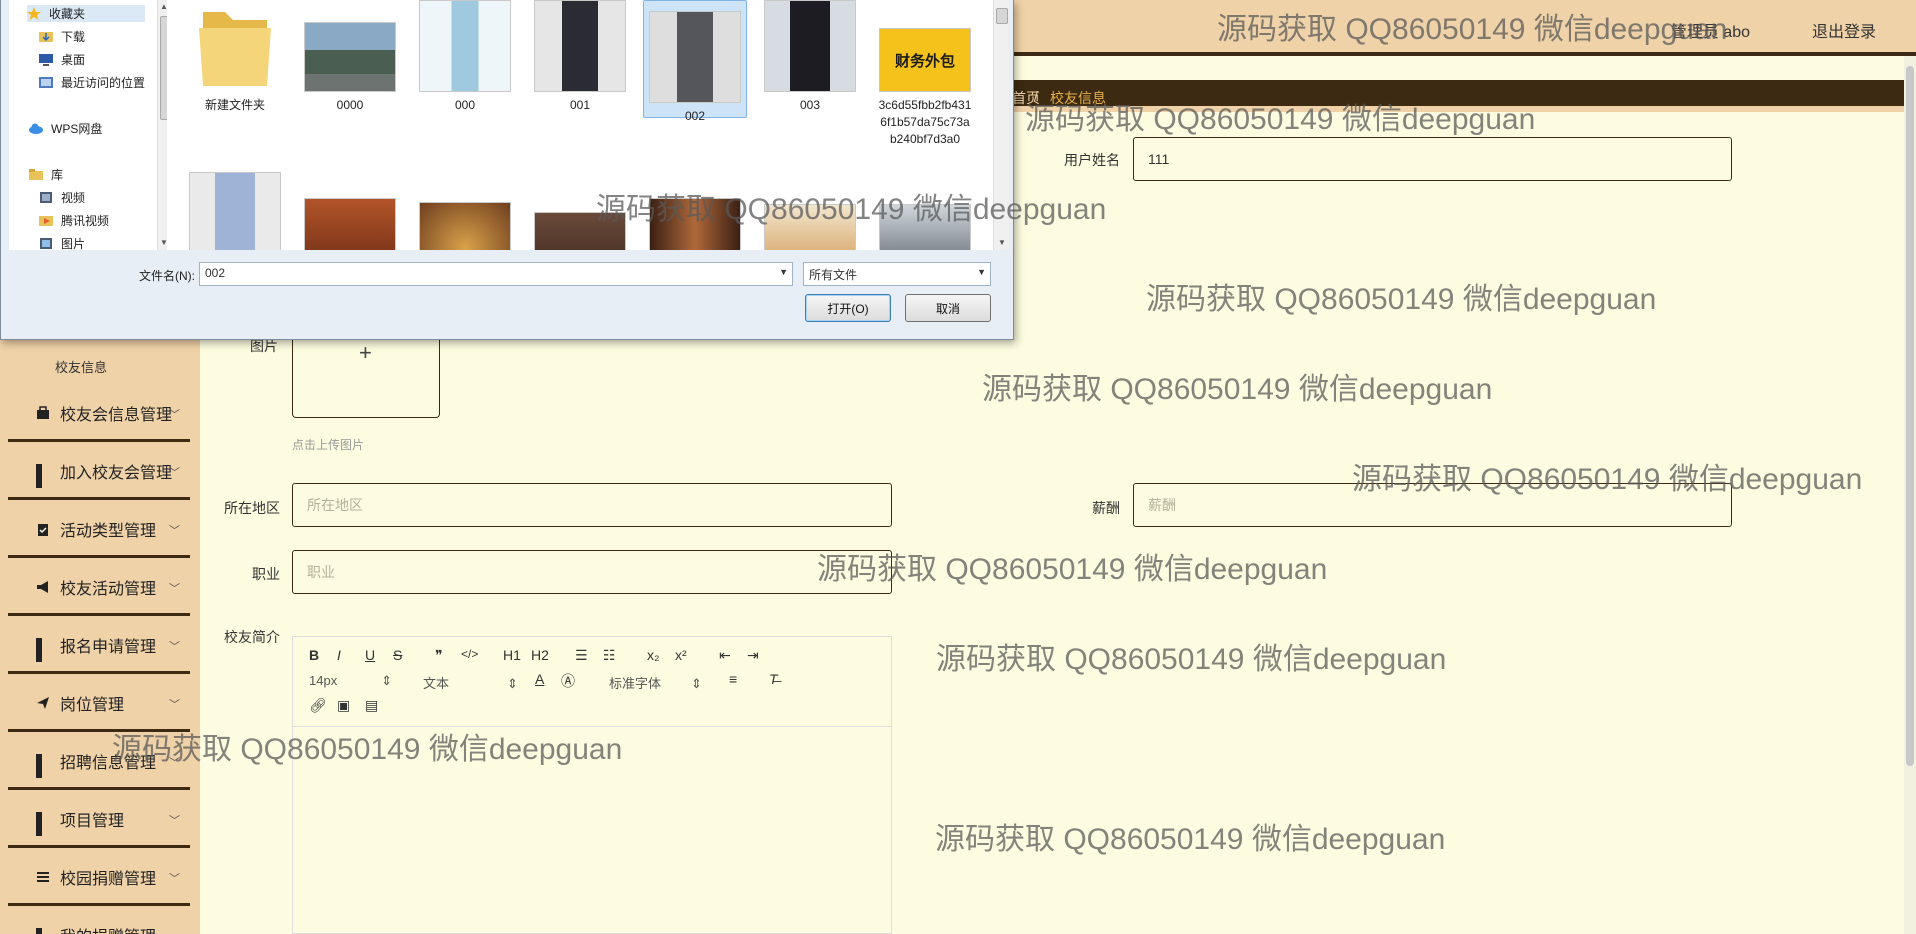 The height and width of the screenshot is (934, 1916). Describe the element at coordinates (540, 655) in the screenshot. I see `h2-button: H2` at that location.